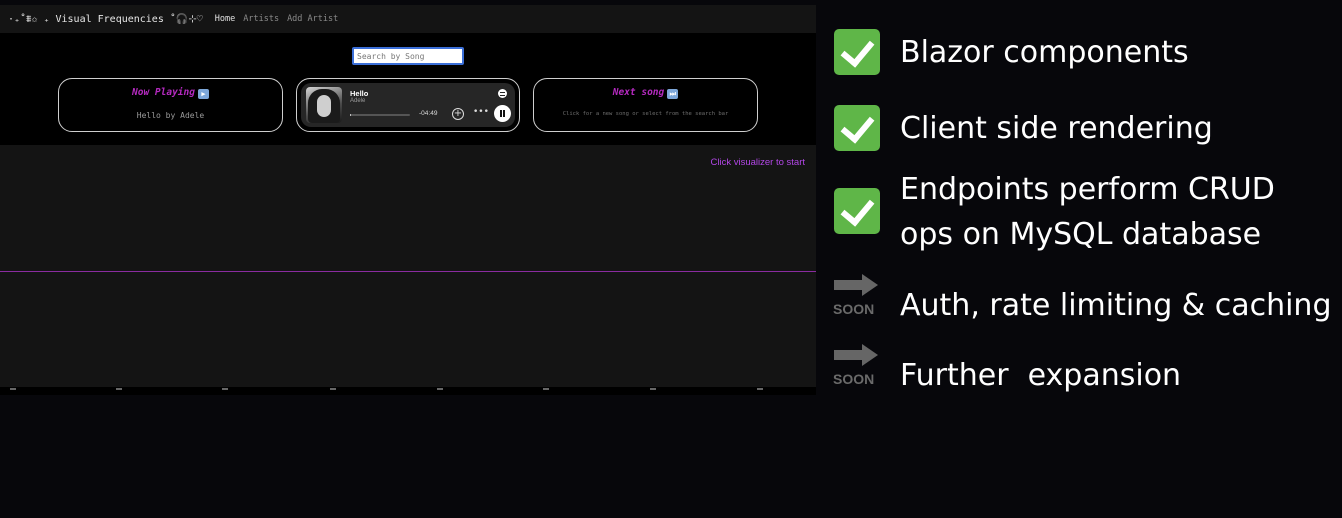 This screenshot has width=1342, height=518. Describe the element at coordinates (408, 56) in the screenshot. I see `search-input` at that location.